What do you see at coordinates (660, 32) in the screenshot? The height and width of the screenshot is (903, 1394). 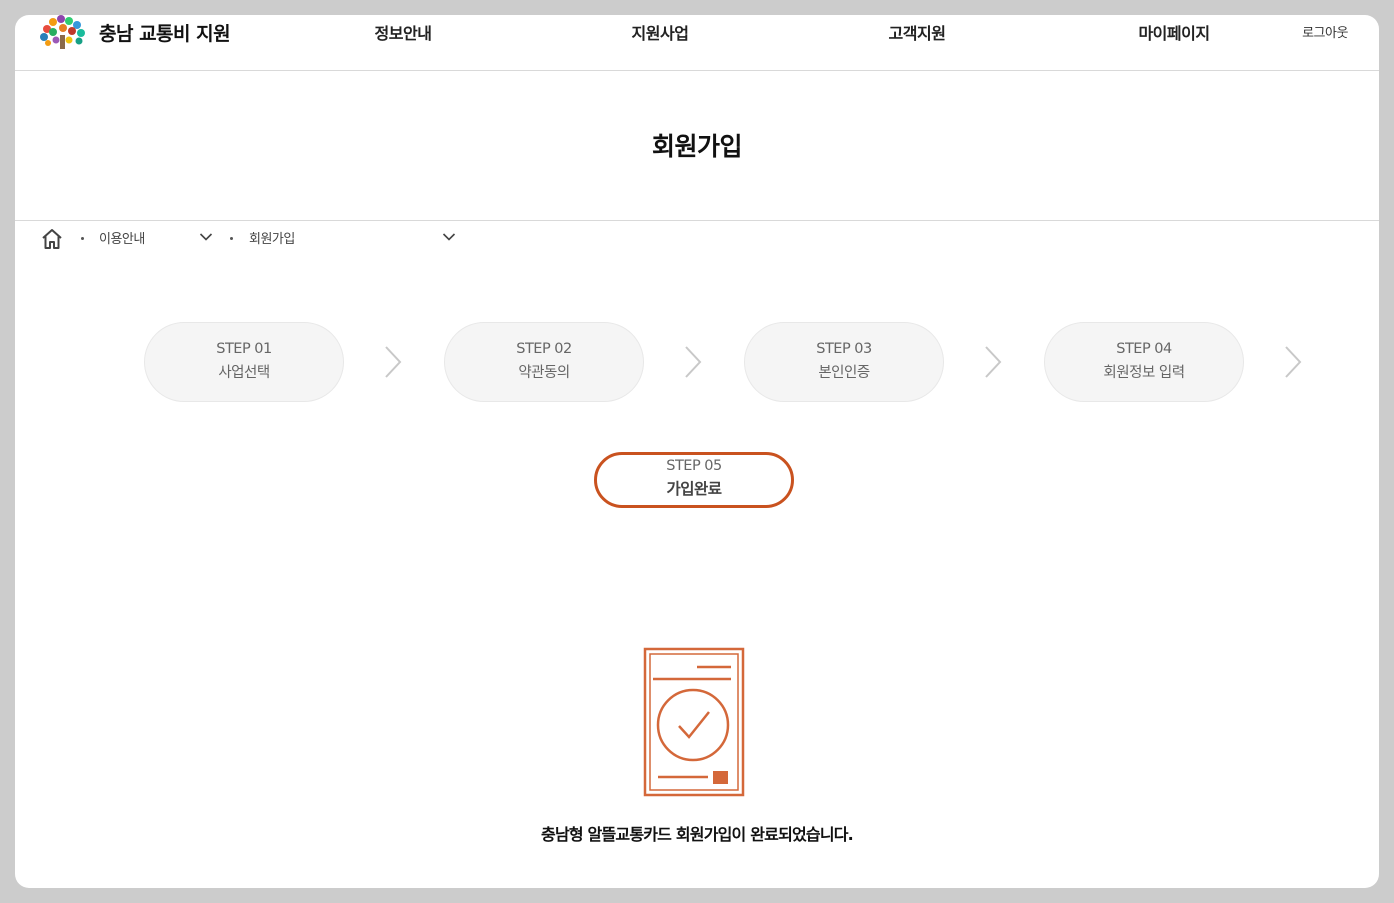 I see `nav-support-programs: 지원사업` at bounding box center [660, 32].